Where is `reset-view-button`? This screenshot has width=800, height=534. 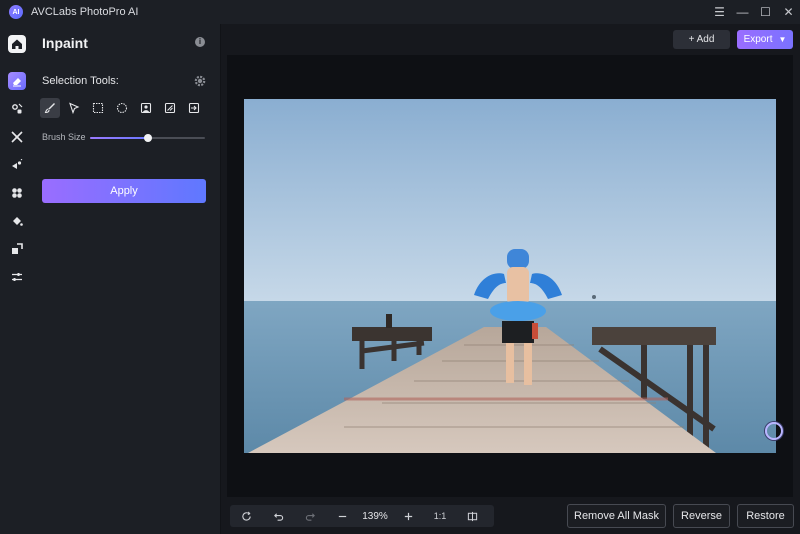 reset-view-button is located at coordinates (246, 516).